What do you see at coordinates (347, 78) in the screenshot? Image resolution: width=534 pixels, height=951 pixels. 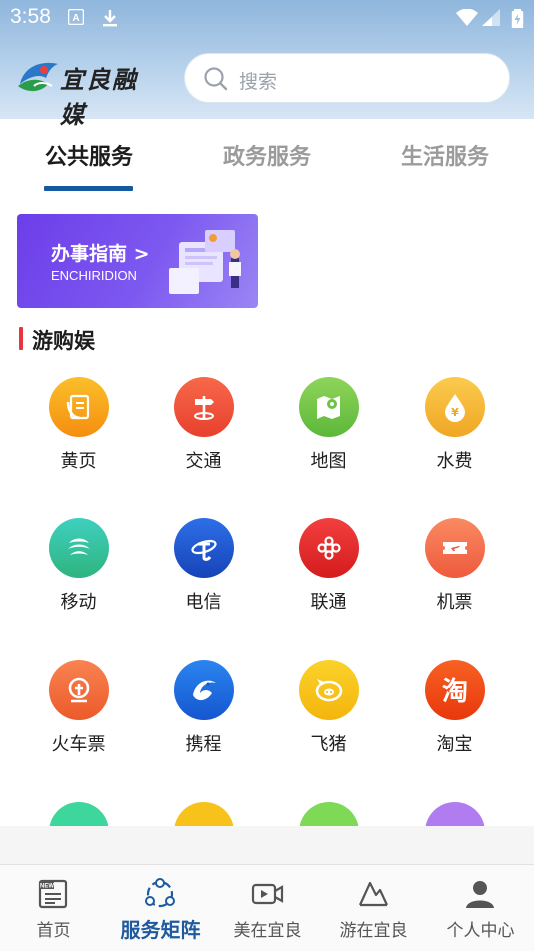 I see `search-bar: 搜索` at bounding box center [347, 78].